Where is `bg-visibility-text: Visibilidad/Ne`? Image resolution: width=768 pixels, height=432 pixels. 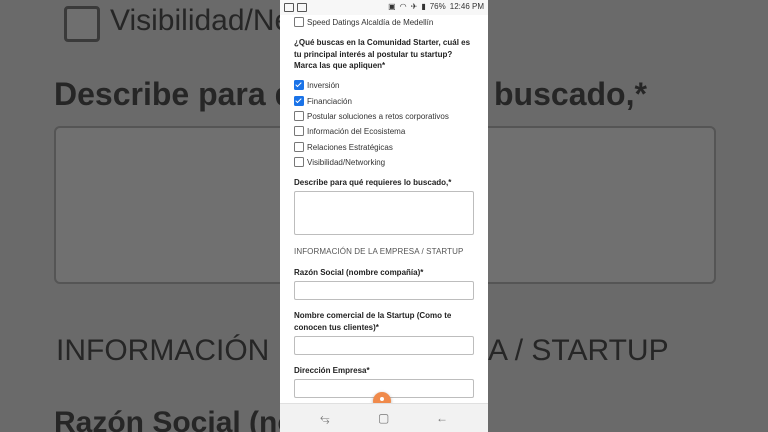 bg-visibility-text: Visibilidad/Ne is located at coordinates (201, 20).